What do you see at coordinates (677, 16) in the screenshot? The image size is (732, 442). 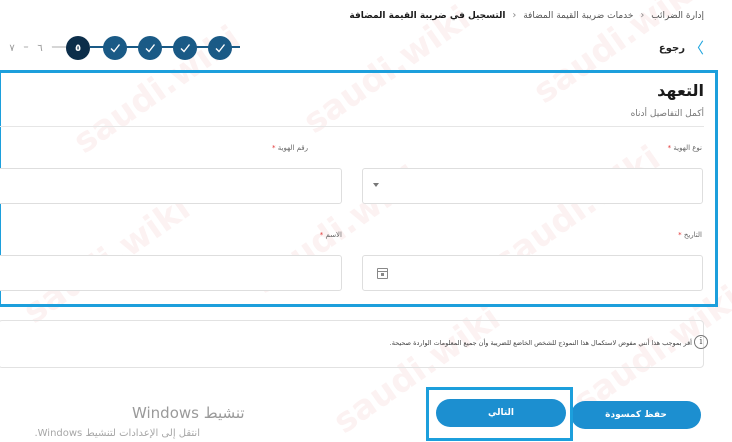 I see `breadcrumb-item-tax-admin: إدارة الضرائب` at bounding box center [677, 16].